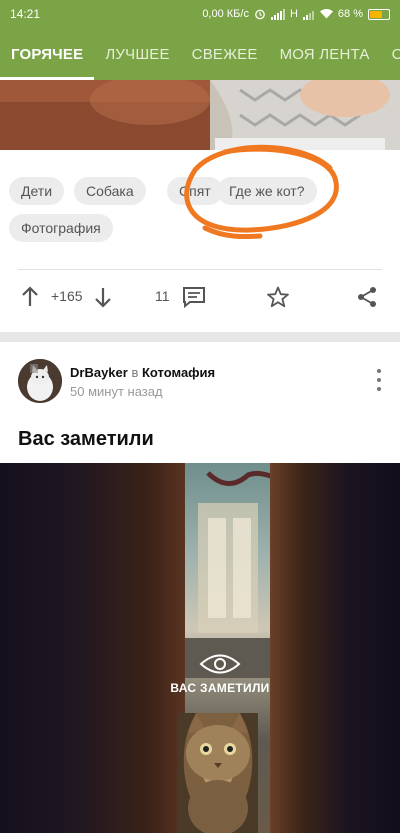  Describe the element at coordinates (67, 296) in the screenshot. I see `rating-value: +165` at that location.